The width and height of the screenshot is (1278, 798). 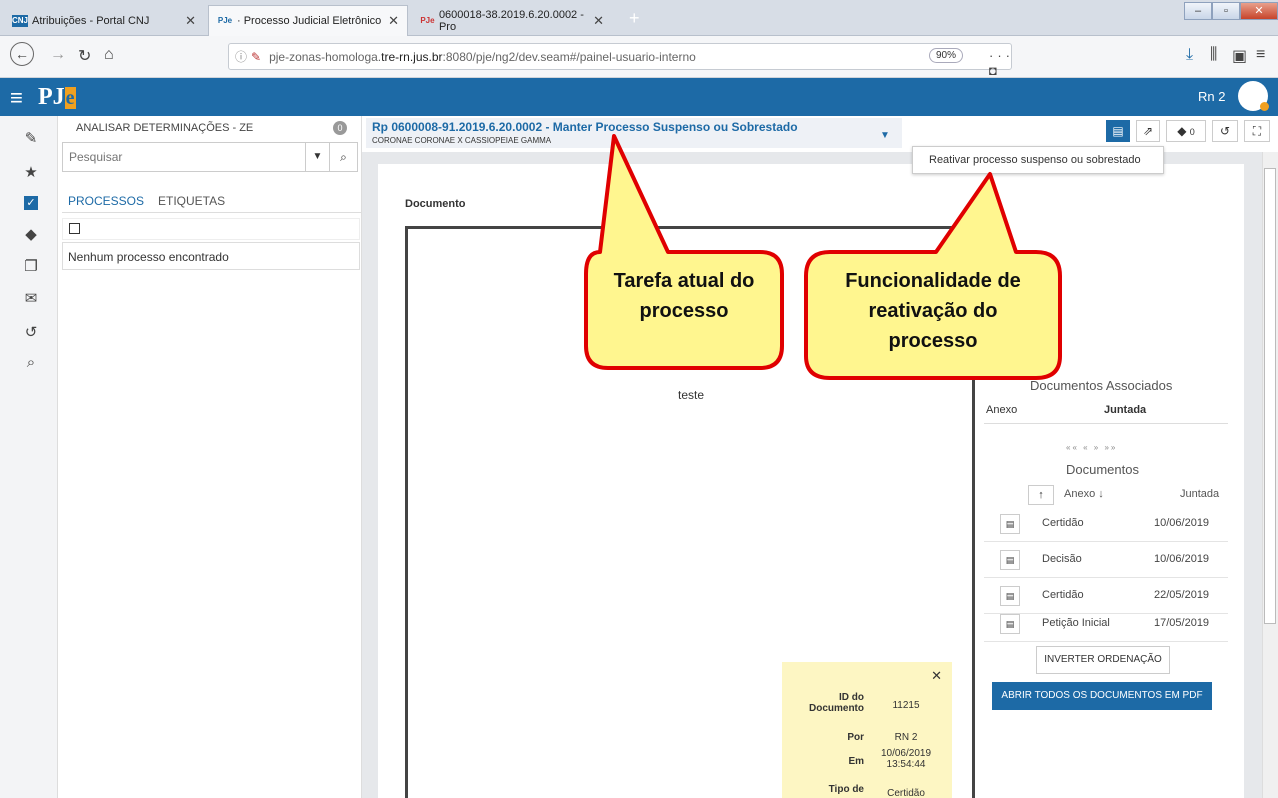 I want to click on callout-right-text: Funcionalidade de reativação do processo, so click(x=933, y=311).